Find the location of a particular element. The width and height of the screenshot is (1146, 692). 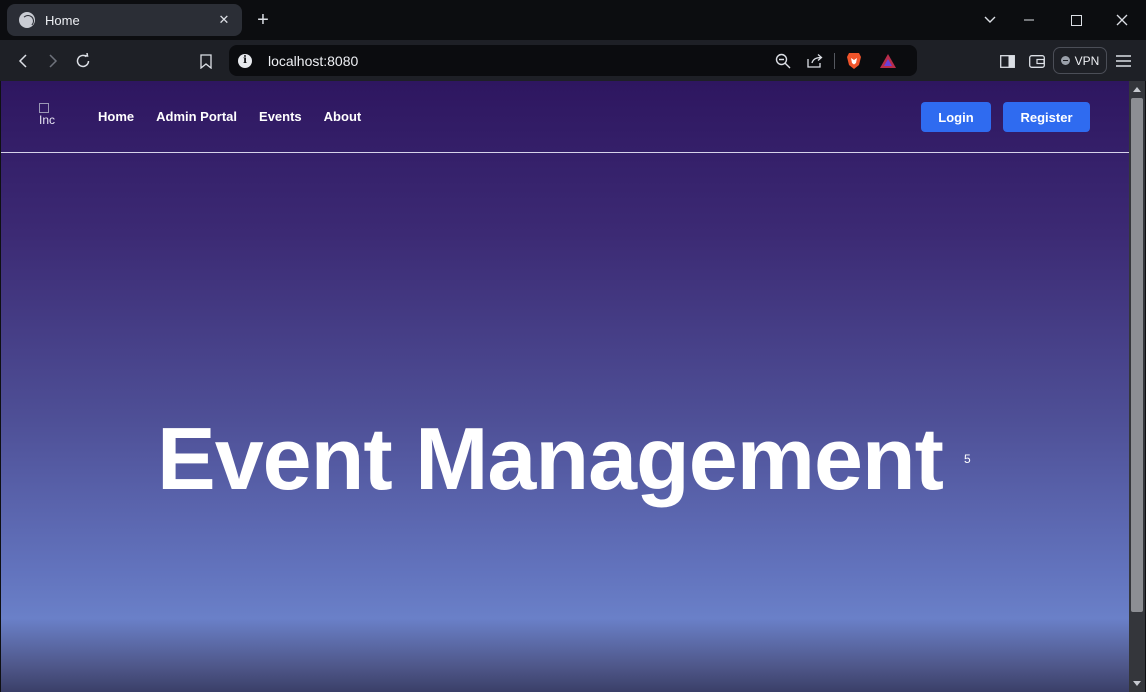

close-tab-icon: ✕ is located at coordinates (224, 20).